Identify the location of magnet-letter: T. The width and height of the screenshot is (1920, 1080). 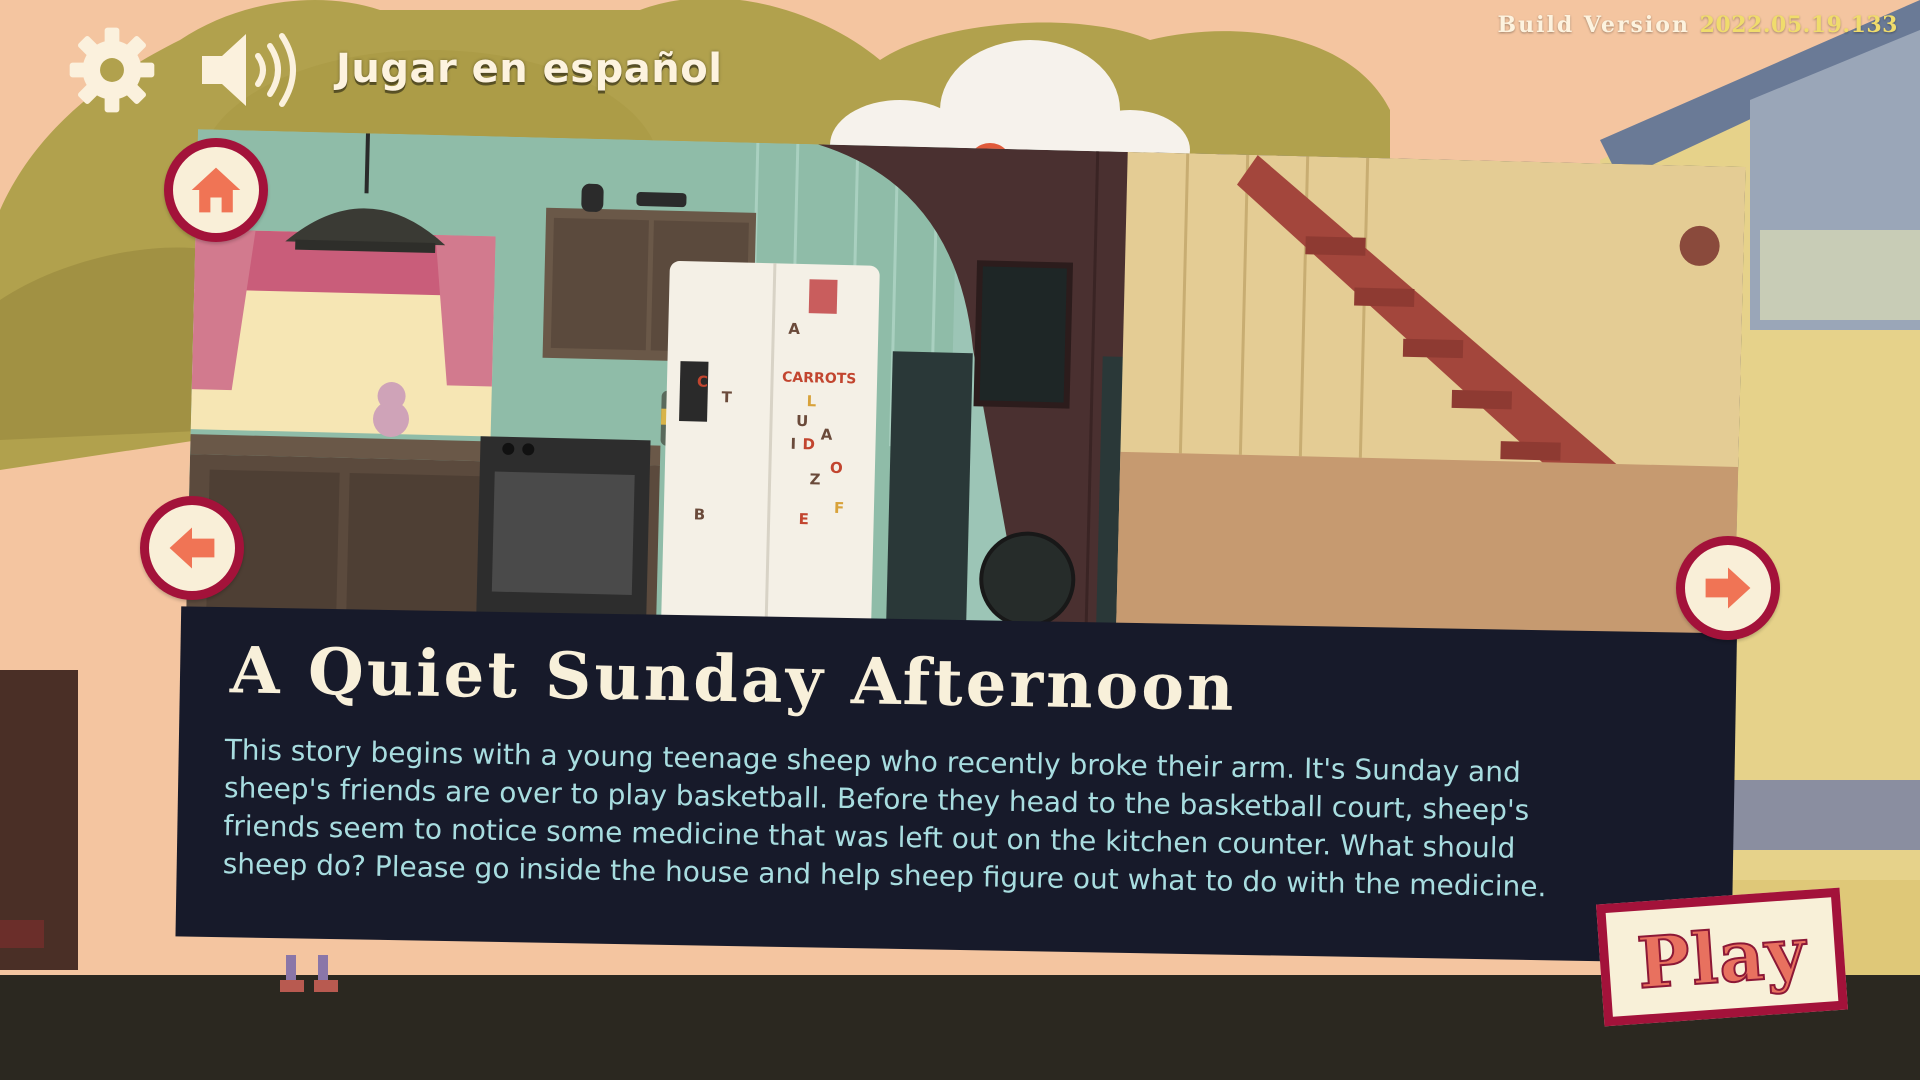
(726, 397).